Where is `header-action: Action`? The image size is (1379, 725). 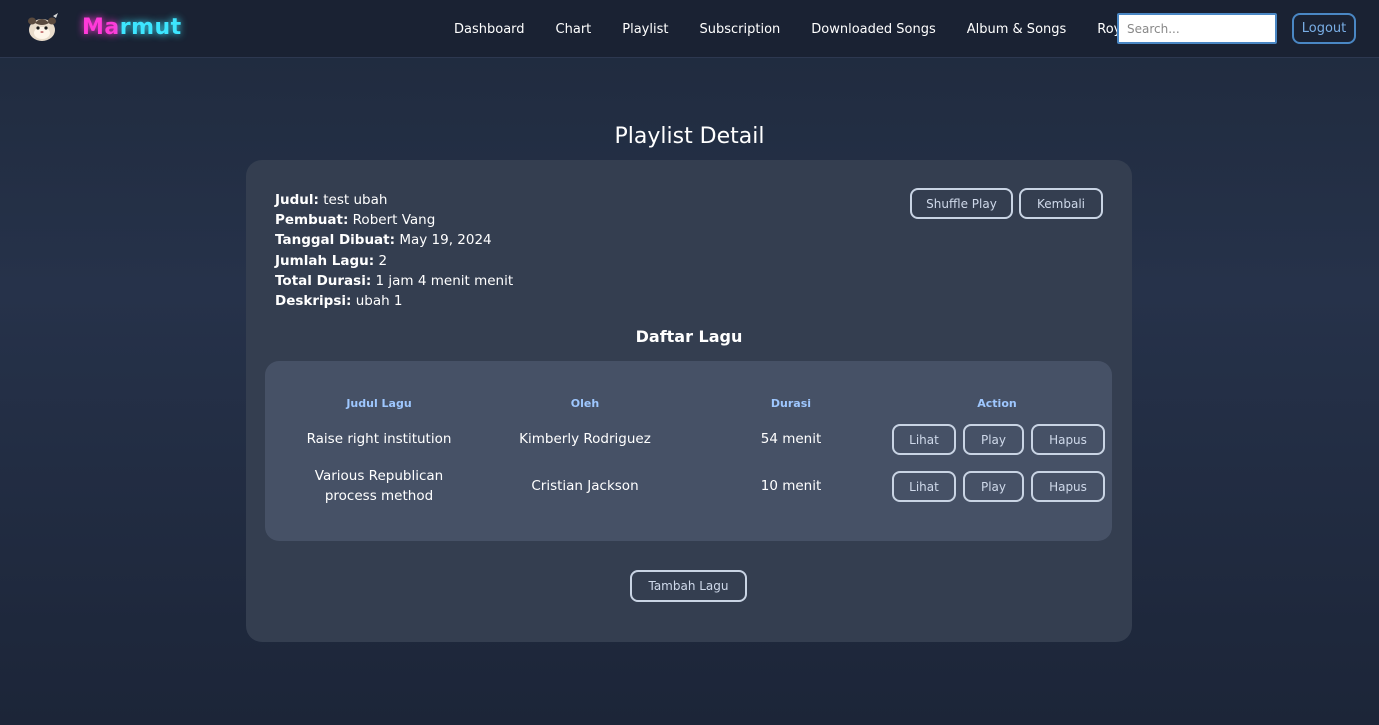
header-action: Action is located at coordinates (997, 403).